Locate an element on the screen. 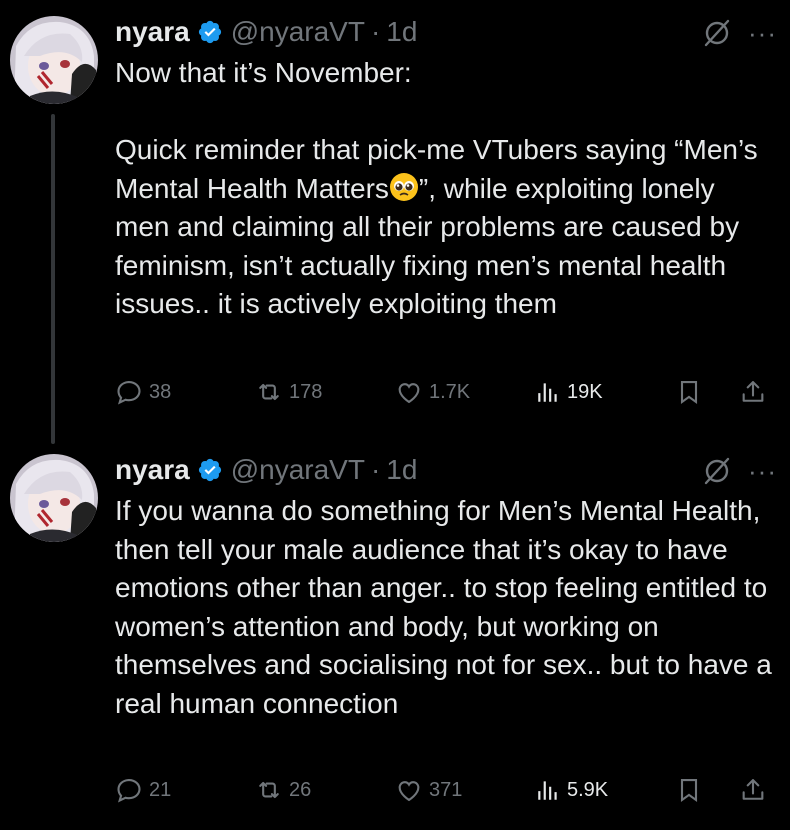 Image resolution: width=790 pixels, height=830 pixels. reply-button: 21 is located at coordinates (143, 790).